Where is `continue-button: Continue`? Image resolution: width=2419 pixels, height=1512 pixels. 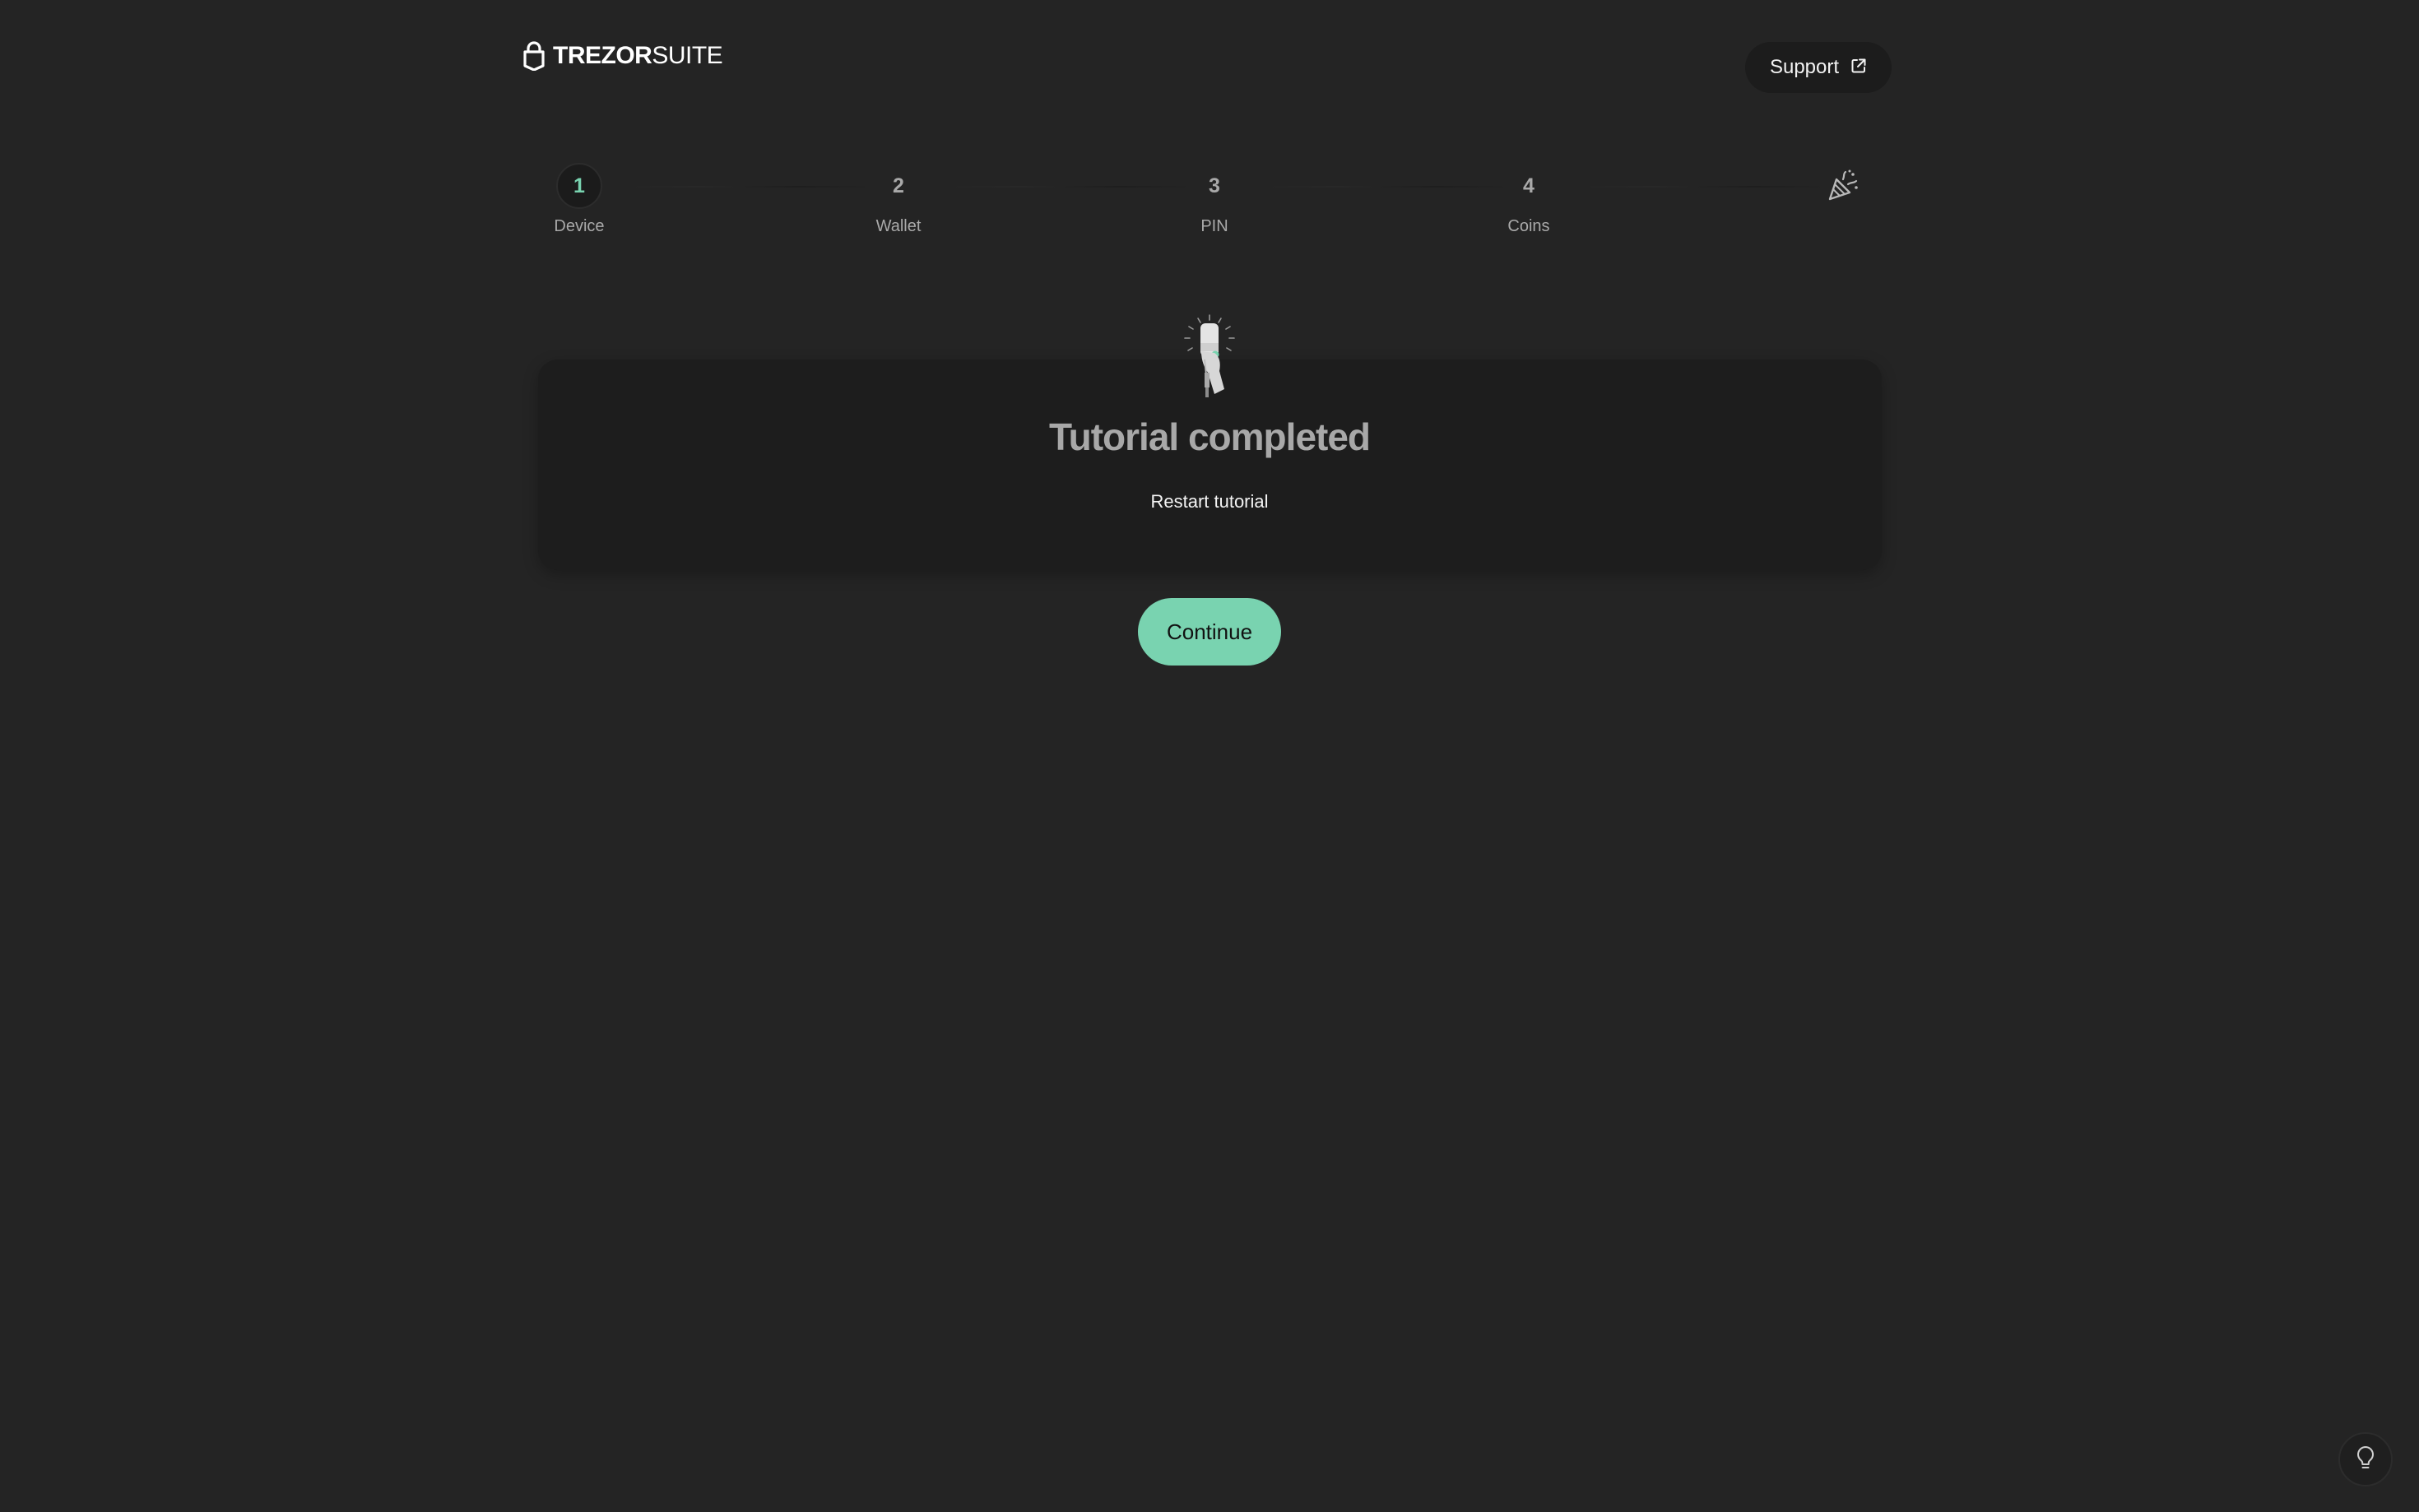 continue-button: Continue is located at coordinates (1209, 632).